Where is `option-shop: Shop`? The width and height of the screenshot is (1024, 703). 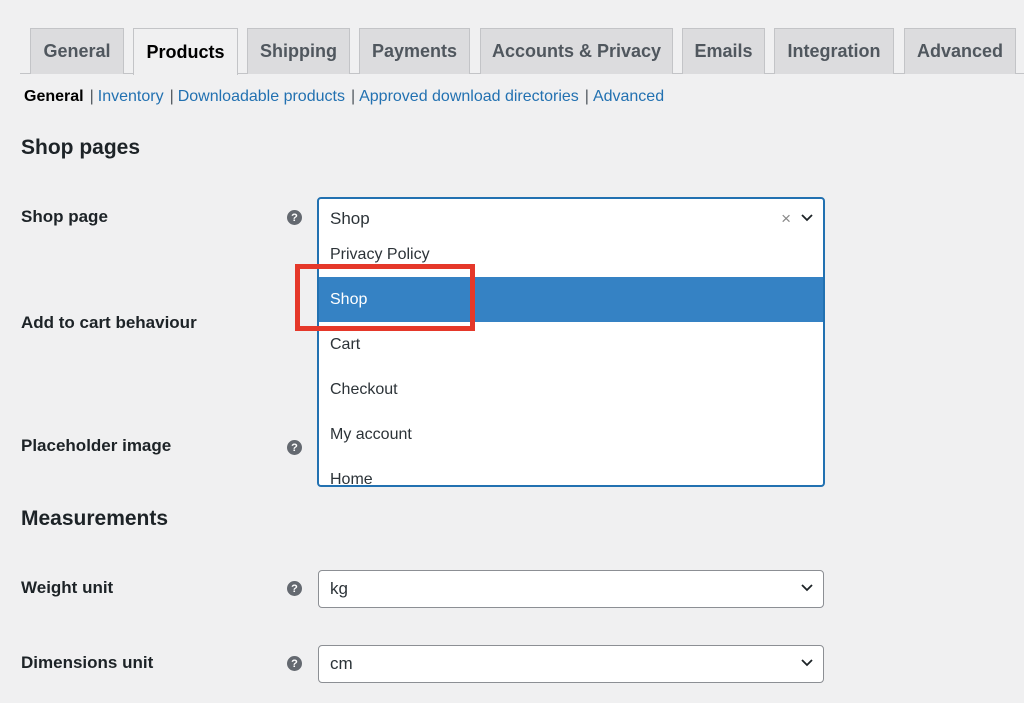
option-shop: Shop is located at coordinates (571, 299).